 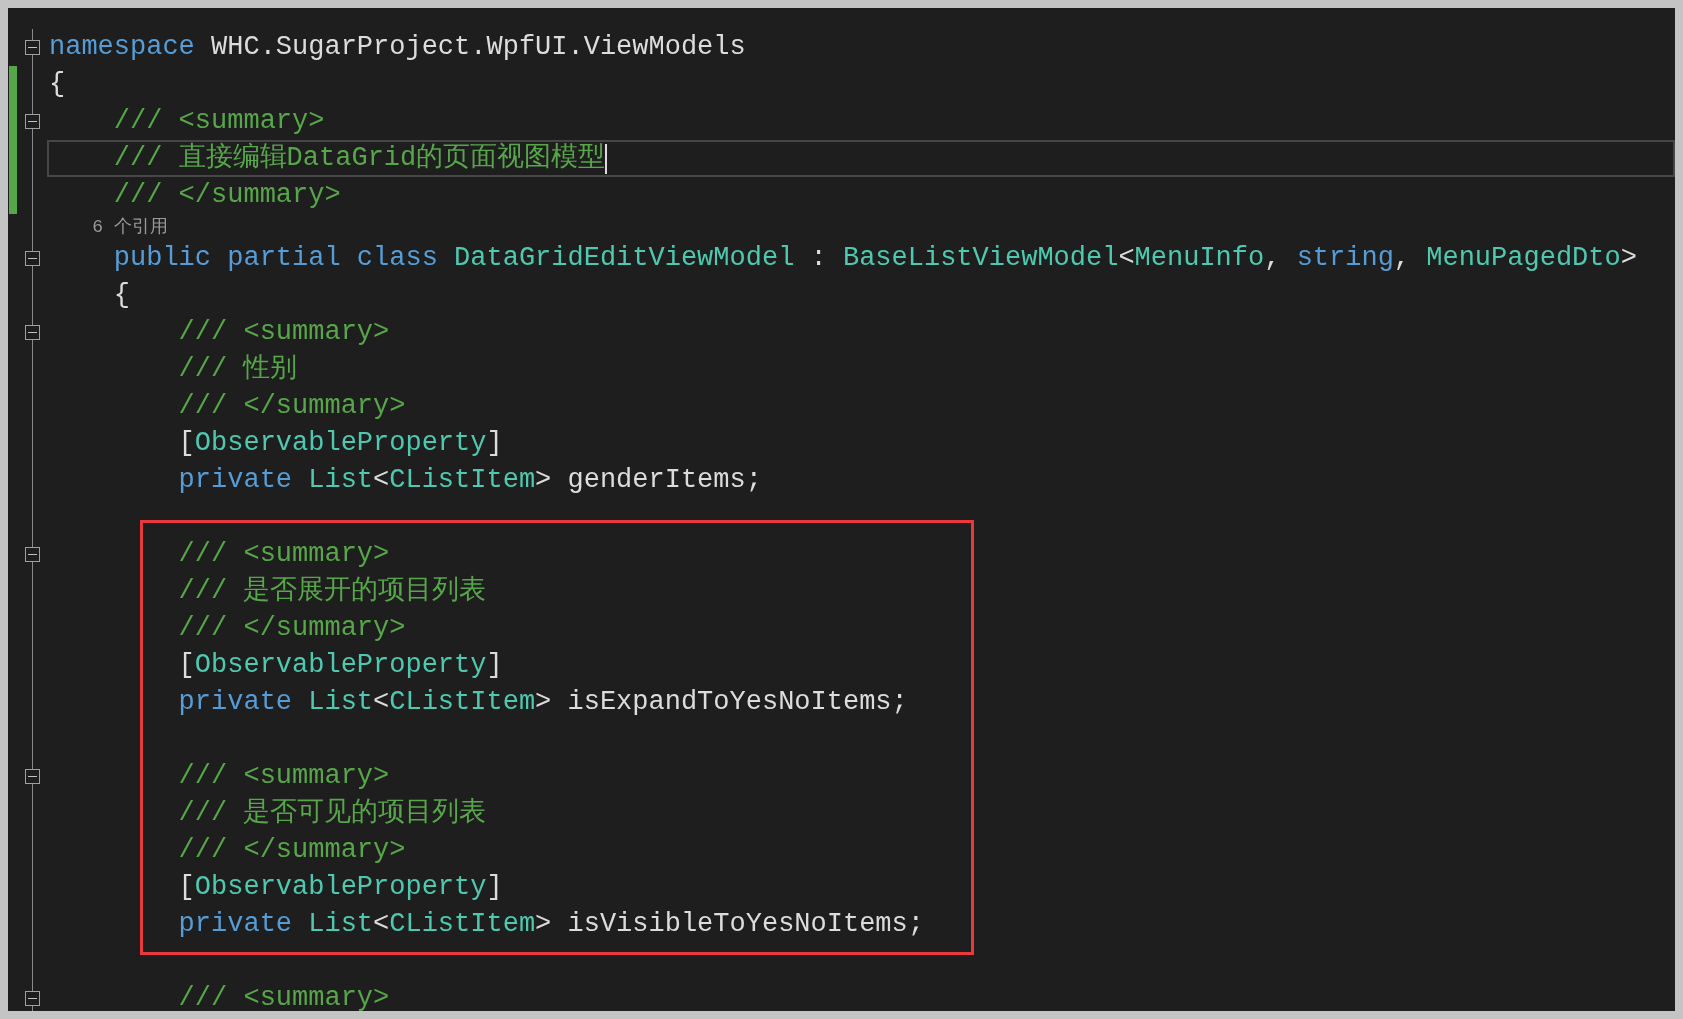 I want to click on code-text: > genderItems;, so click(x=648, y=480).